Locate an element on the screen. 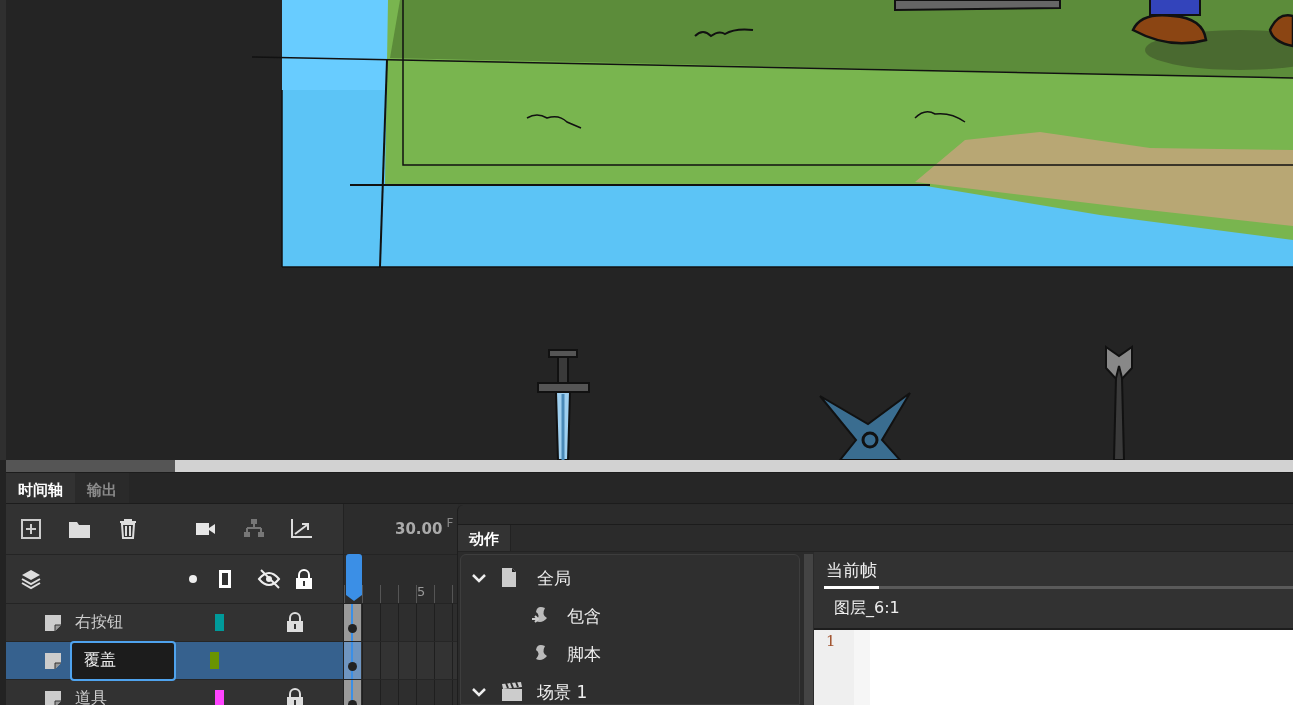 The width and height of the screenshot is (1293, 705). tree-item: 全局 is located at coordinates (630, 578).